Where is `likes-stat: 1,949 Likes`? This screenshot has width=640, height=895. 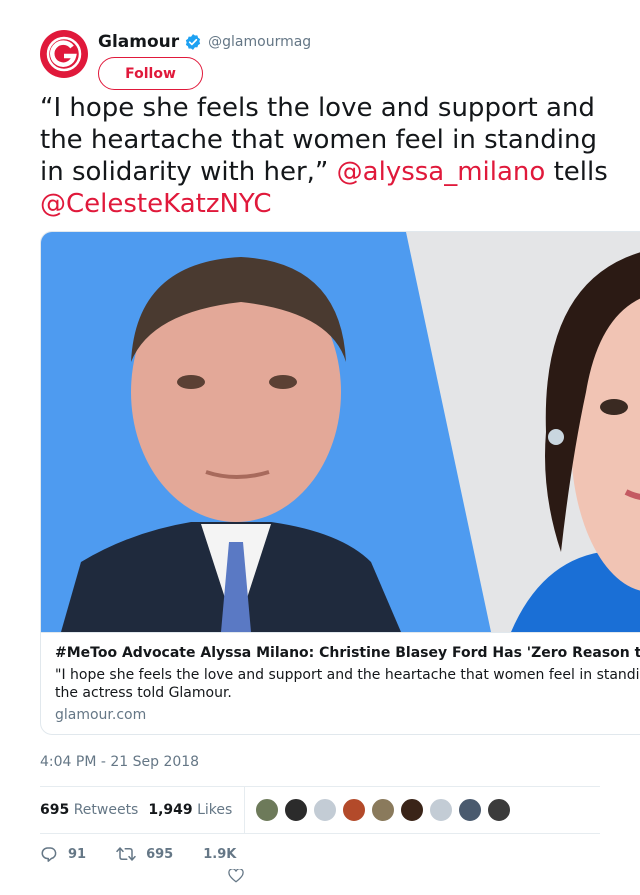 likes-stat: 1,949 Likes is located at coordinates (190, 810).